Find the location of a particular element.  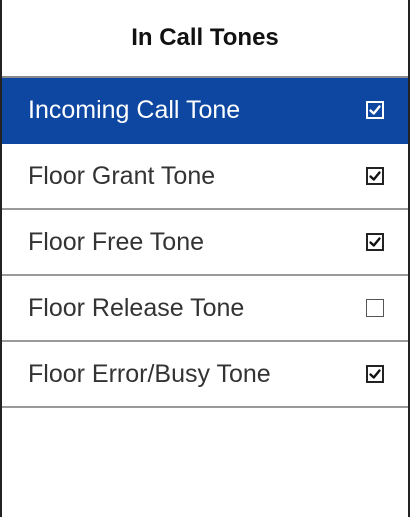

list-item-floor-release-tone: Floor Release Tone is located at coordinates (205, 309).